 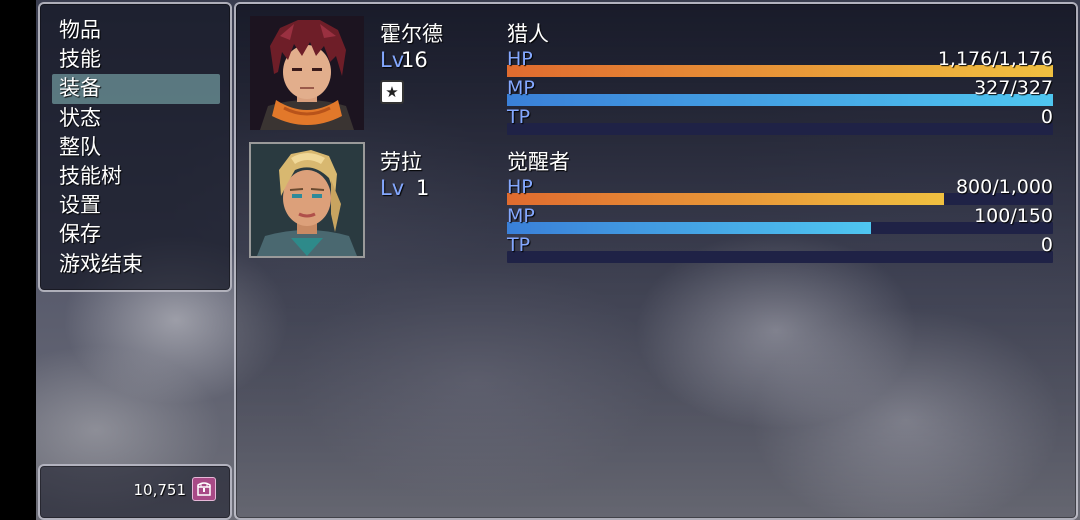 I want to click on menu-item-formation: 整队, so click(x=136, y=147).